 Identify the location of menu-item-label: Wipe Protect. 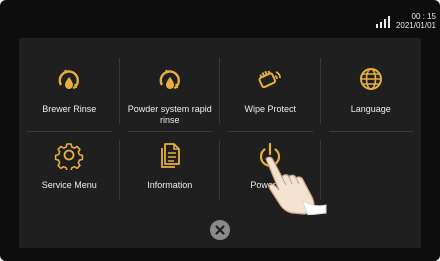
(270, 109).